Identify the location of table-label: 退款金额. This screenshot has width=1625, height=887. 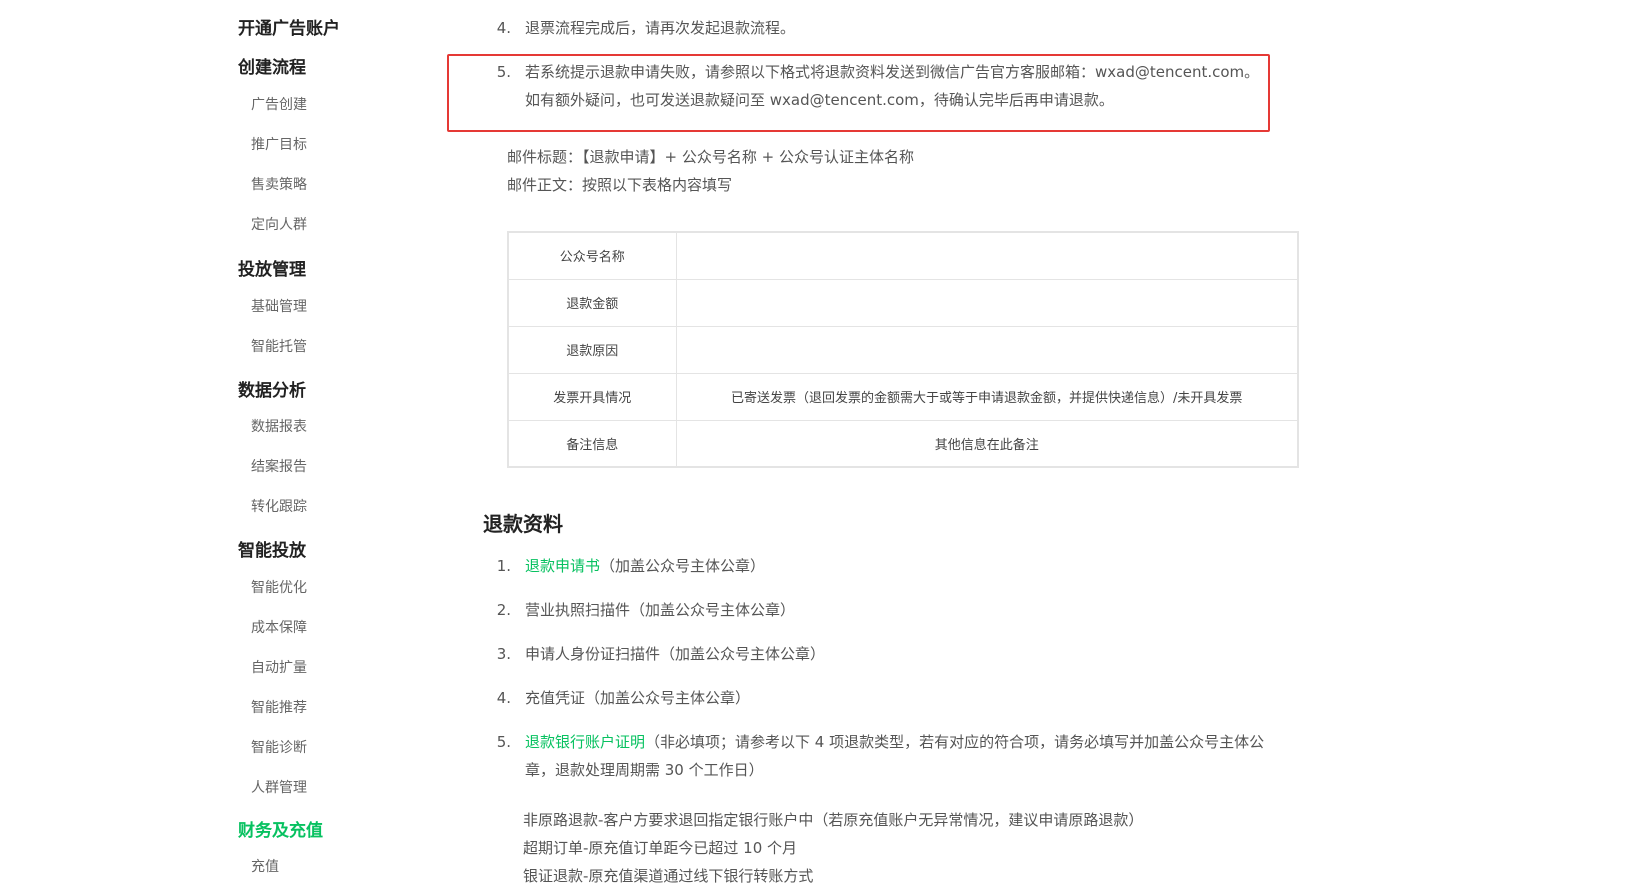
(592, 302).